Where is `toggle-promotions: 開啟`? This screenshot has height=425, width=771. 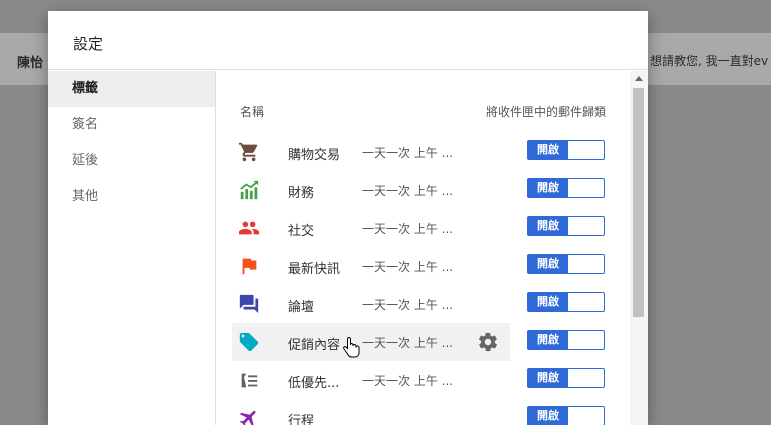 toggle-promotions: 開啟 is located at coordinates (566, 340).